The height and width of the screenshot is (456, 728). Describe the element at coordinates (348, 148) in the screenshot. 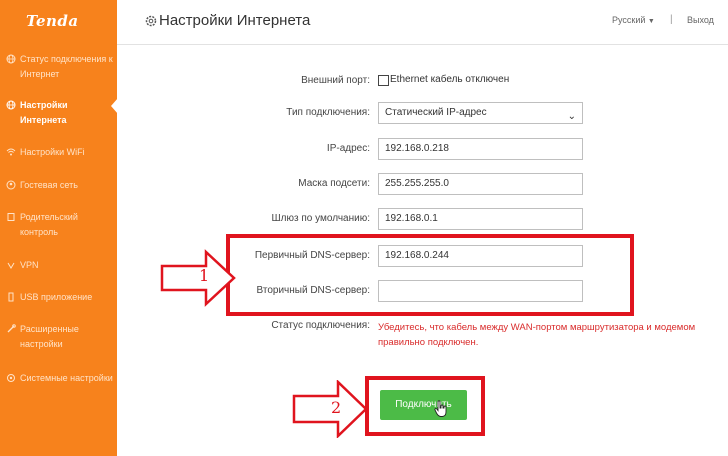

I see `ip-label: IP-адрес:` at that location.